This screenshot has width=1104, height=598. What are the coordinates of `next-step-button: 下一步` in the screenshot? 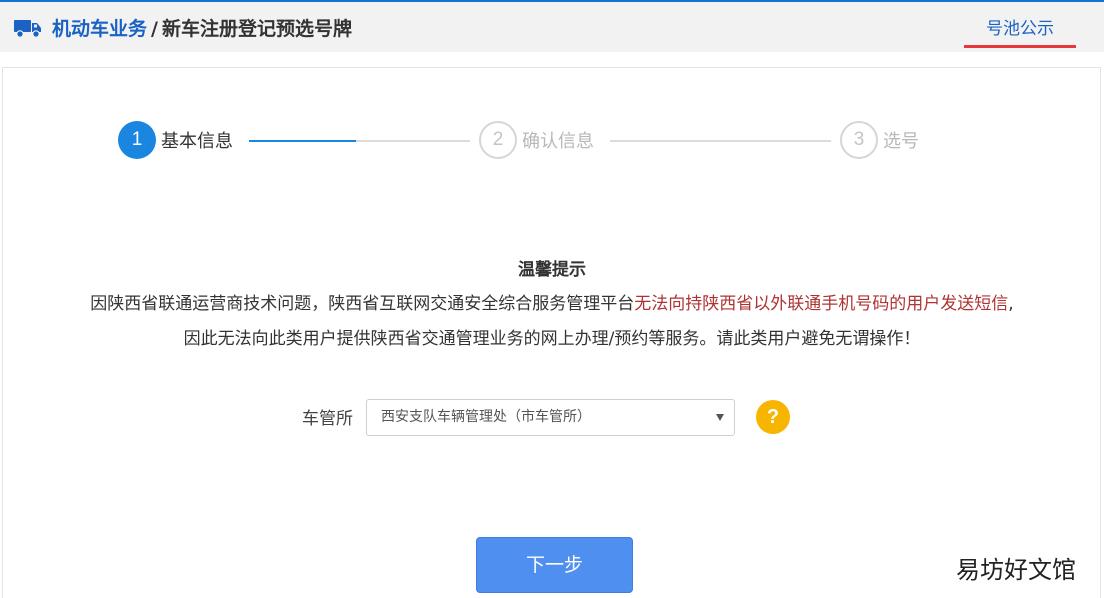 It's located at (554, 565).